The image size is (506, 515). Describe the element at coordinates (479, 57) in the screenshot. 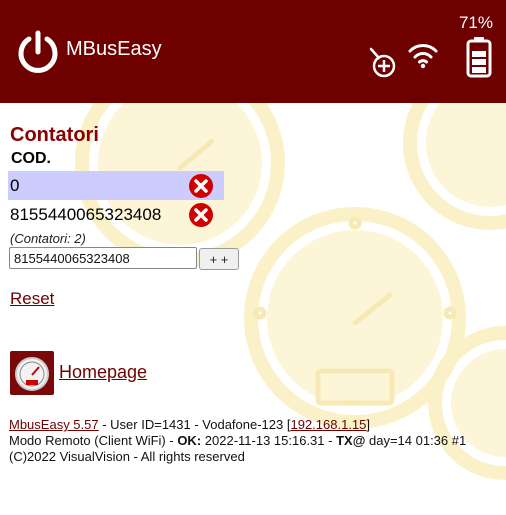

I see `battery-icon` at that location.